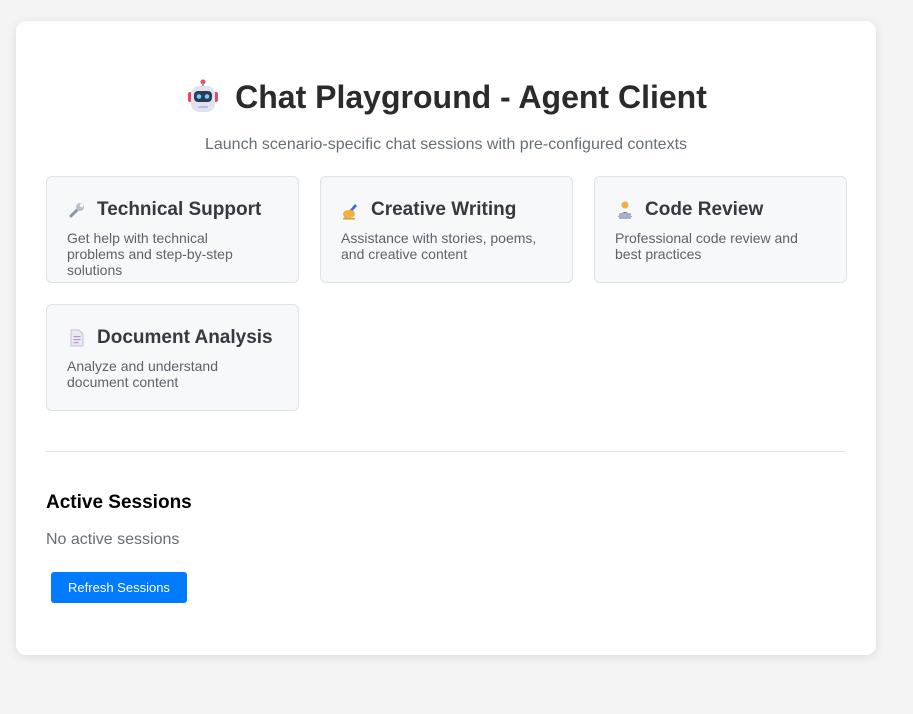 The width and height of the screenshot is (913, 714). Describe the element at coordinates (179, 209) in the screenshot. I see `card-title: Technical Support` at that location.